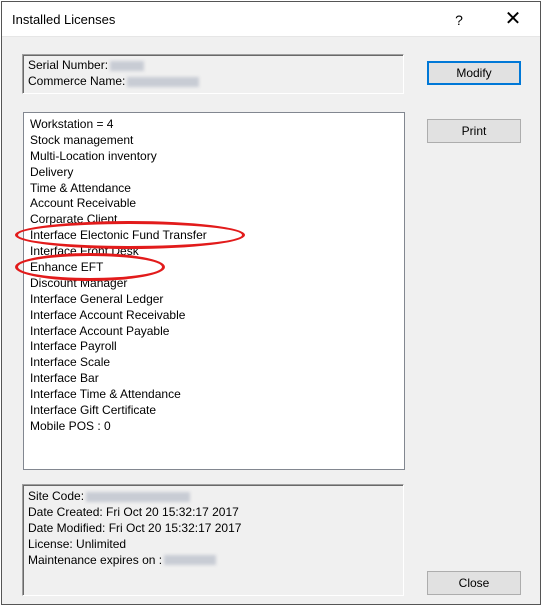 This screenshot has height=608, width=544. Describe the element at coordinates (118, 332) in the screenshot. I see `license-item: Interface Account Payable` at that location.